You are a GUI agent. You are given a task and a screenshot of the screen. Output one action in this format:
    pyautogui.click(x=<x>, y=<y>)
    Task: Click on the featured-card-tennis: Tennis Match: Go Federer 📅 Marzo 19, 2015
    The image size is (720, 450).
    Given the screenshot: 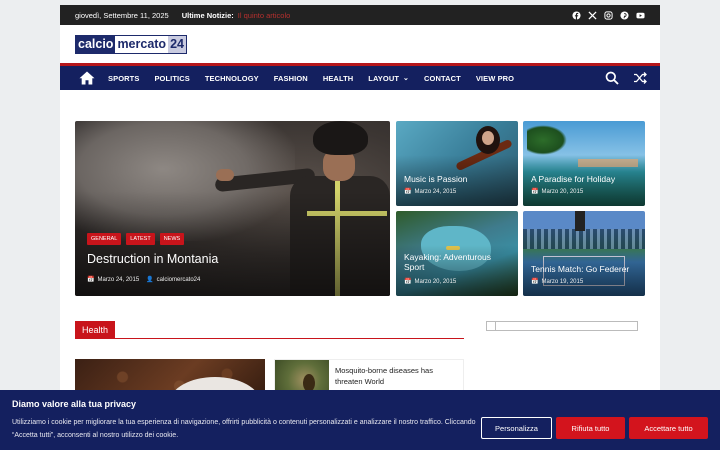 What is the action you would take?
    pyautogui.click(x=584, y=253)
    